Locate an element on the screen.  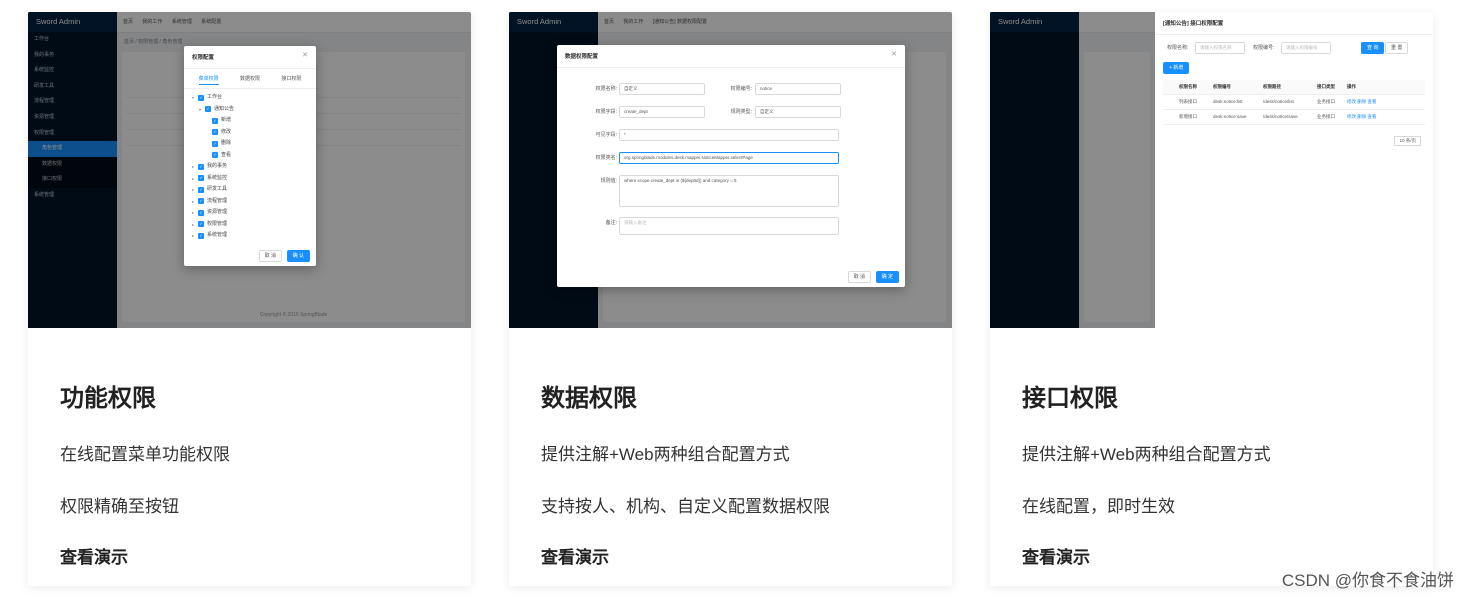
tree-node: ▸ ✓ 权限管理 is located at coordinates (250, 225).